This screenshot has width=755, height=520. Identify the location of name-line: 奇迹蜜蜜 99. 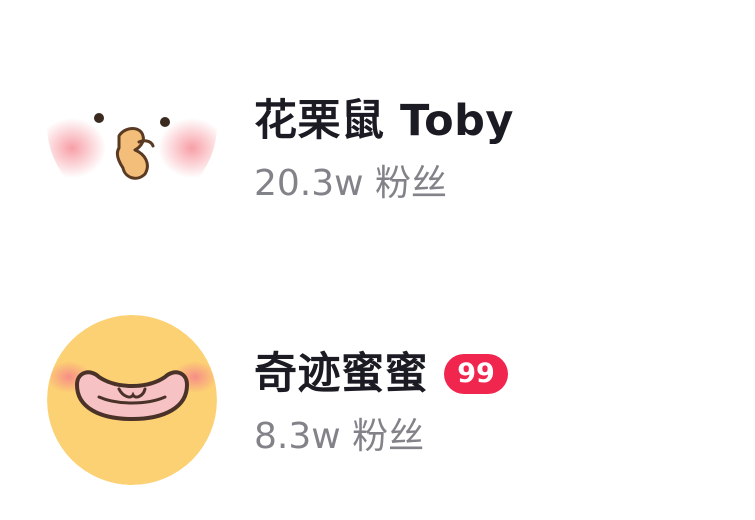
(381, 374).